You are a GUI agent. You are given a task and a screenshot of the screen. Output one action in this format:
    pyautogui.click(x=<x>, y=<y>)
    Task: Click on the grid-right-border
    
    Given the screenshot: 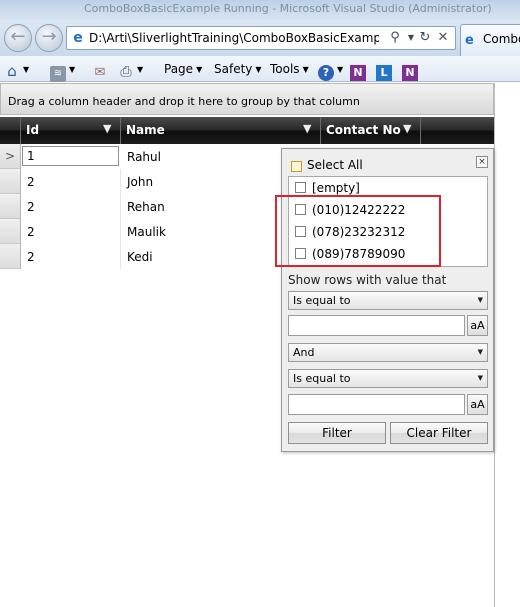 What is the action you would take?
    pyautogui.click(x=494, y=345)
    